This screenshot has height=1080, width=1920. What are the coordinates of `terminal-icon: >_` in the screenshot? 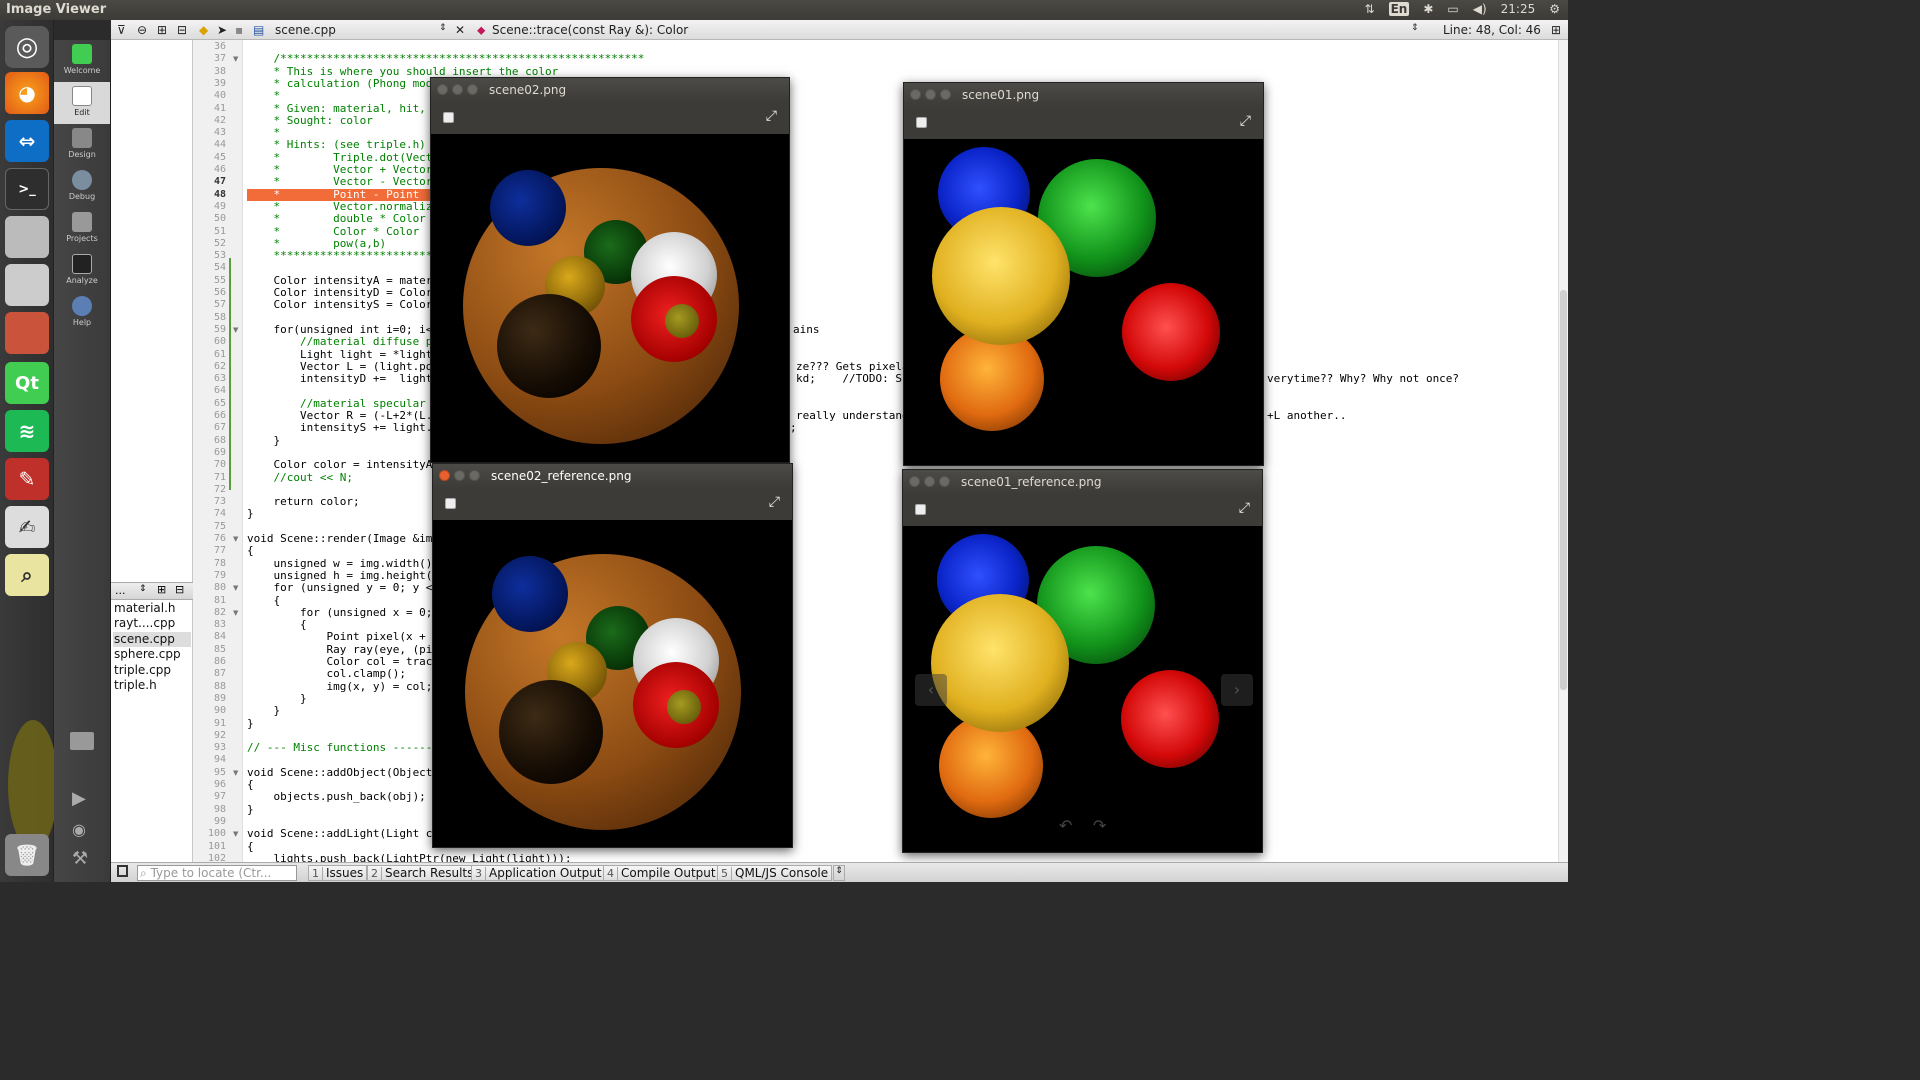 It's located at (27, 189).